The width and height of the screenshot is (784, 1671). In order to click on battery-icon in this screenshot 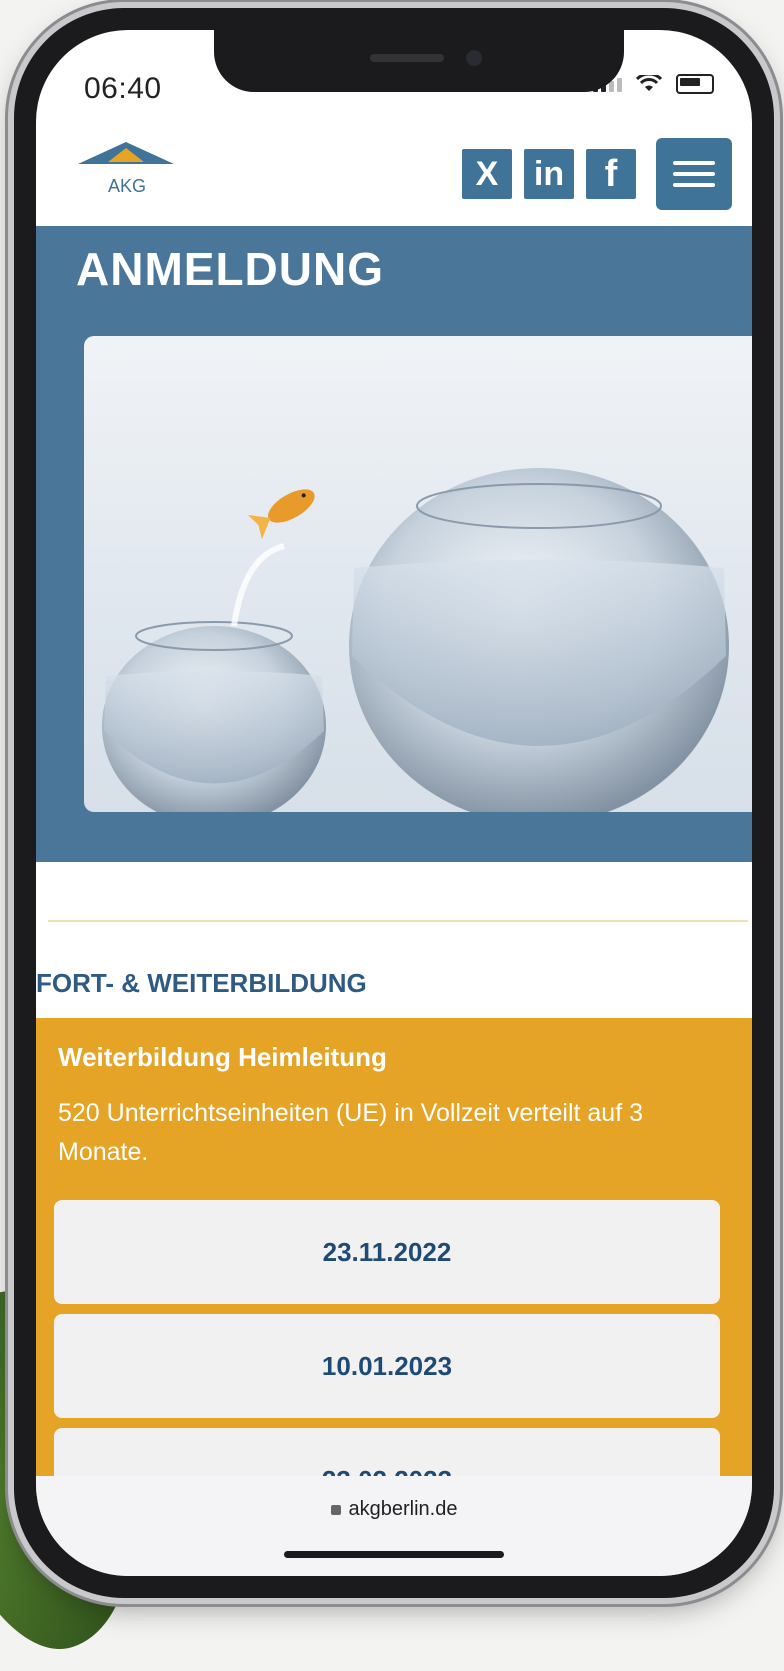, I will do `click(695, 84)`.